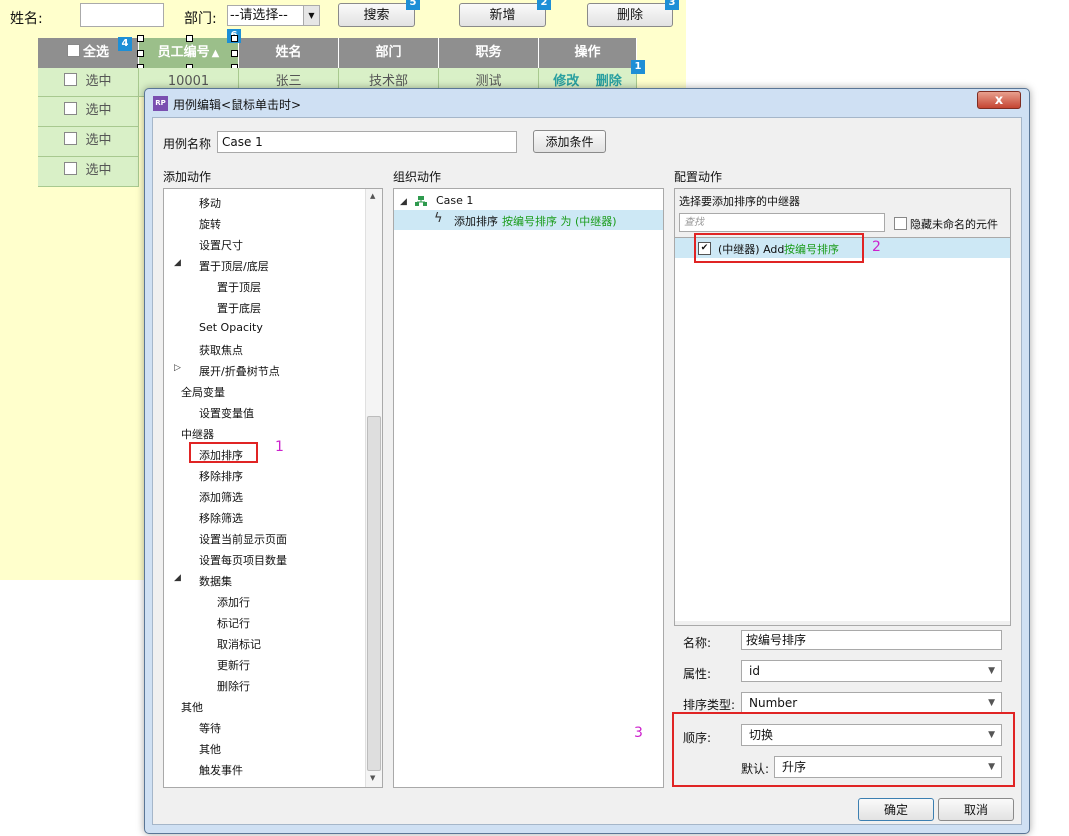 The width and height of the screenshot is (1069, 836). I want to click on action-tree-label: 删除行, so click(233, 686).